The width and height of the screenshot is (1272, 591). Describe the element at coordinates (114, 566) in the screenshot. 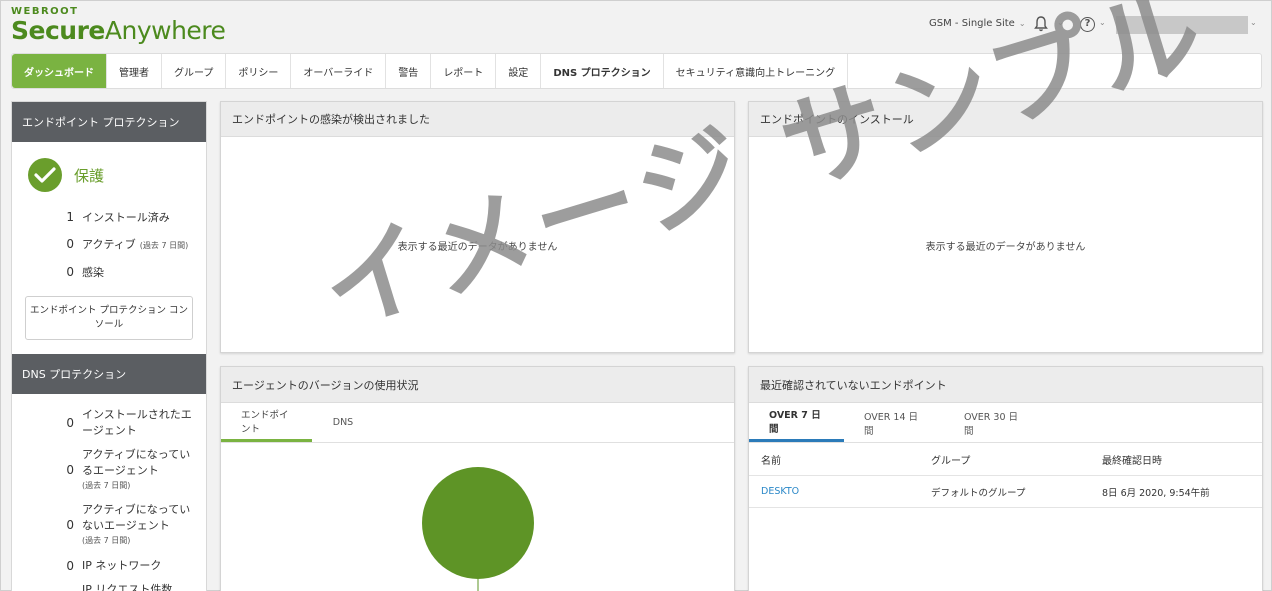

I see `dns-stat-ip-networks: 0 IP ネットワーク` at that location.